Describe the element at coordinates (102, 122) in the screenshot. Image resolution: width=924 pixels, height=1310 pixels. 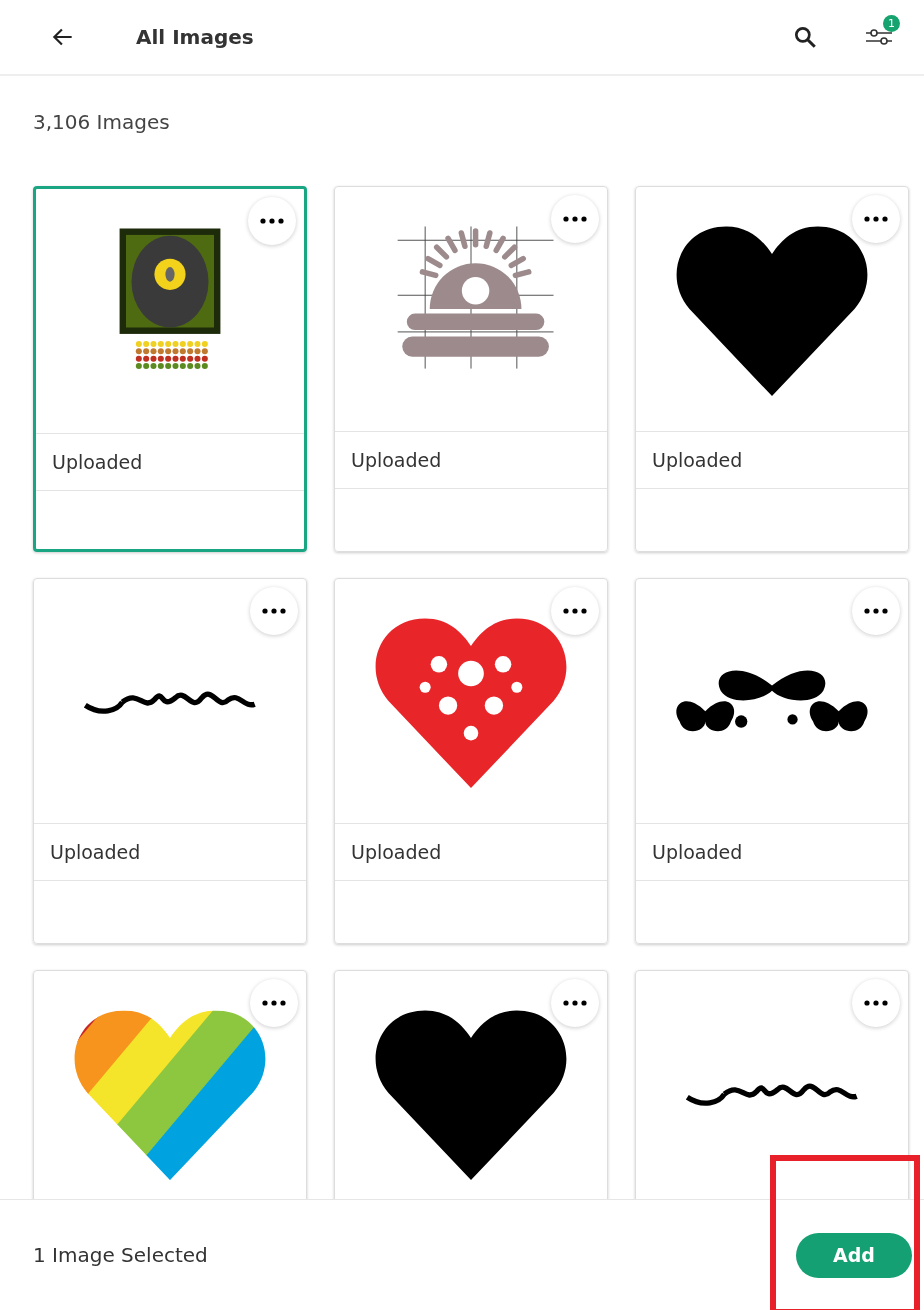
I see `image-count: 3,106 Images` at that location.